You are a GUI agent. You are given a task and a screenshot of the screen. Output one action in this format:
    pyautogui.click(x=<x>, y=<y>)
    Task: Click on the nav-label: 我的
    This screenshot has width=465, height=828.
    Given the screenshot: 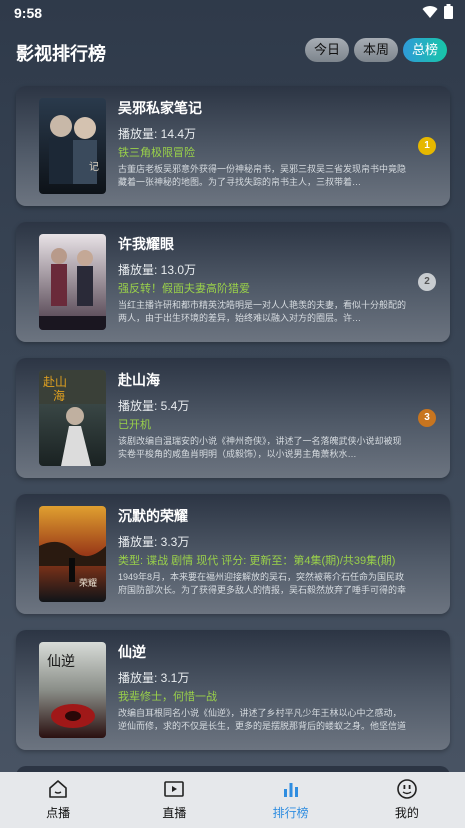 What is the action you would take?
    pyautogui.click(x=406, y=813)
    